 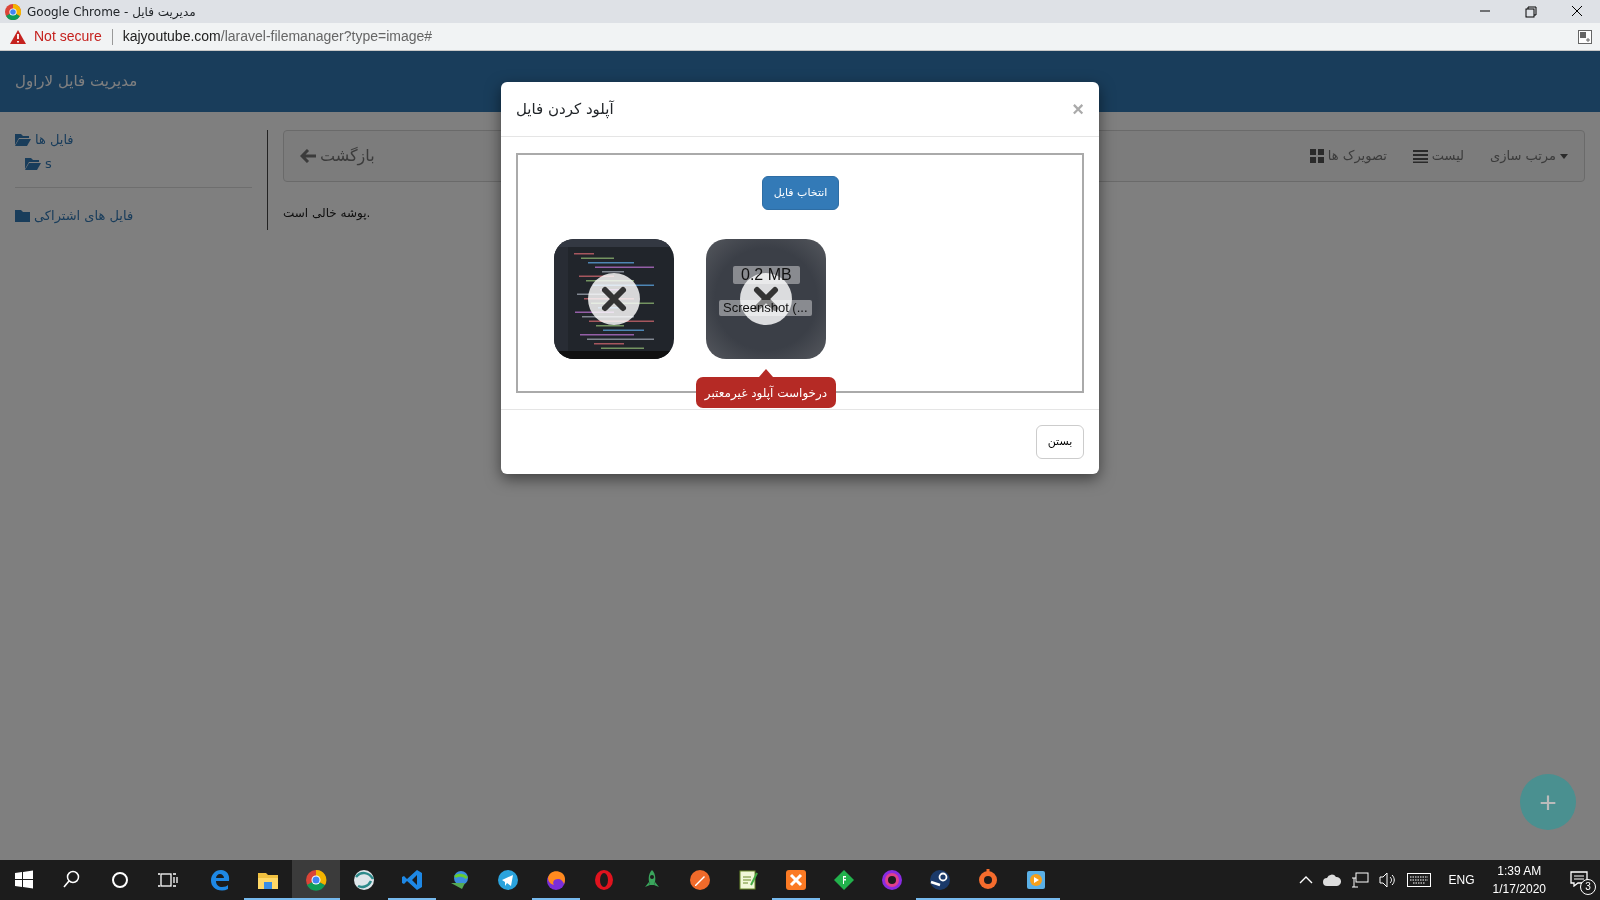 I want to click on list-button: لیست, so click(x=1438, y=156).